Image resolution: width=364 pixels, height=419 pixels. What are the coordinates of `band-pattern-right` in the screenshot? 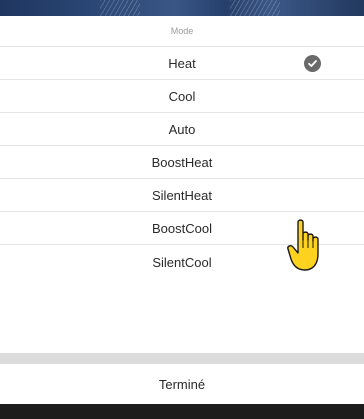 It's located at (255, 8).